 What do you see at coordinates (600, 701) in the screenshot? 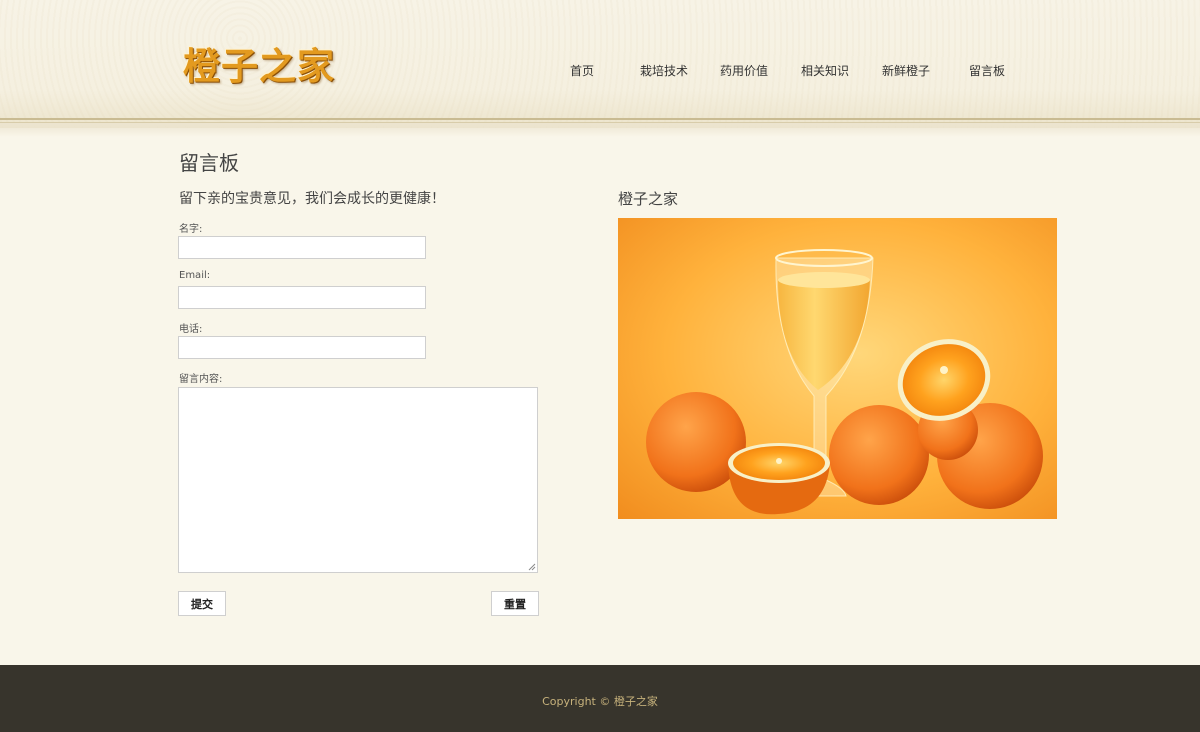
I see `copyright-text: Copyright © 橙子之家` at bounding box center [600, 701].